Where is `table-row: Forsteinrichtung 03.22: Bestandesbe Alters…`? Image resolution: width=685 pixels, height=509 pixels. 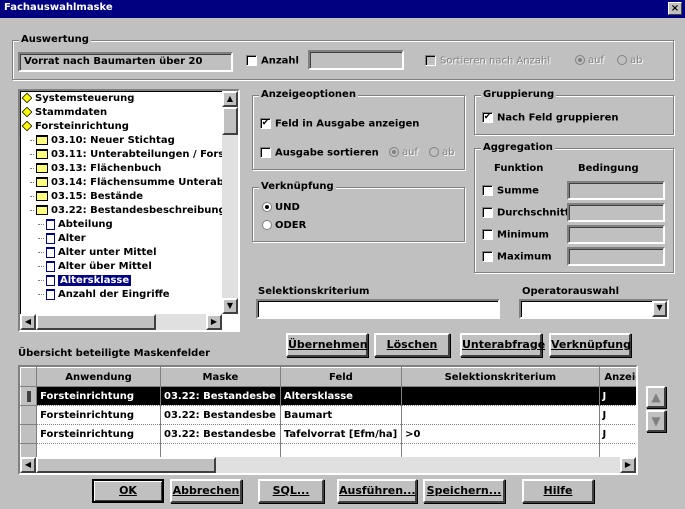 table-row: Forsteinrichtung 03.22: Bestandesbe Alters… is located at coordinates (328, 396).